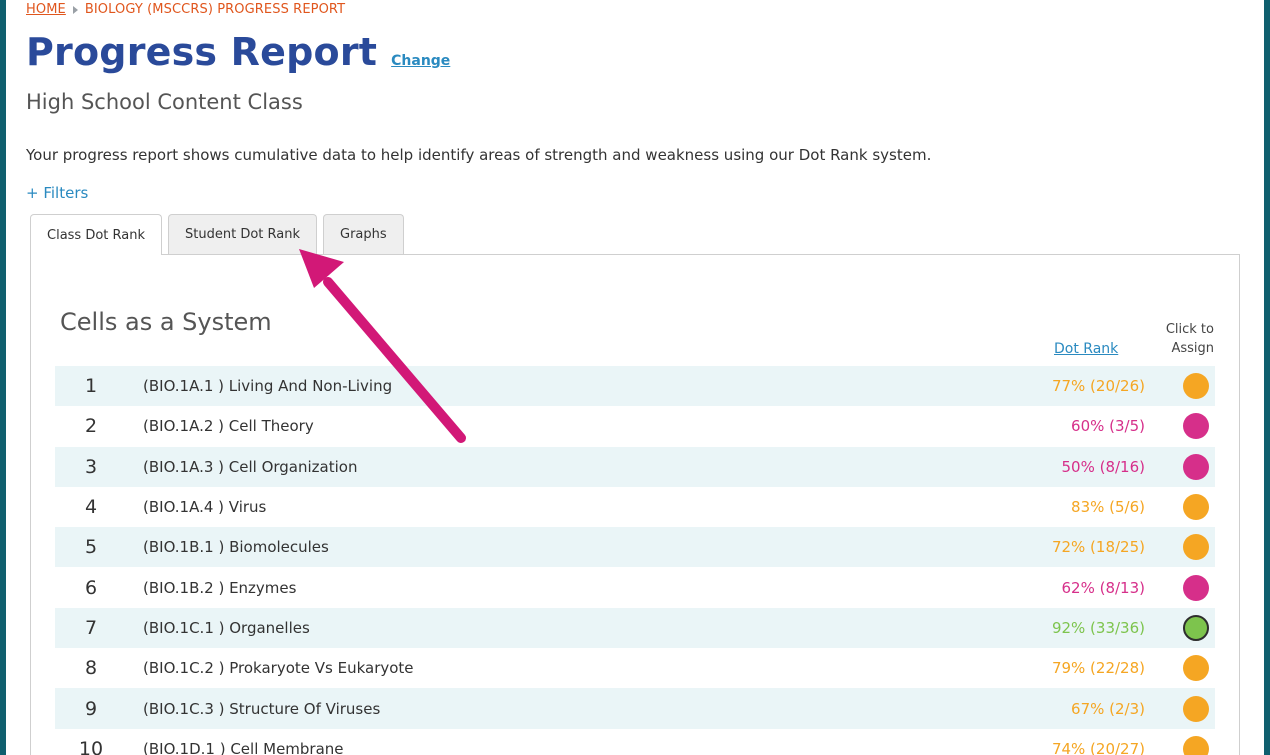 The height and width of the screenshot is (755, 1270). I want to click on assign-header-line1: Click to, so click(1189, 329).